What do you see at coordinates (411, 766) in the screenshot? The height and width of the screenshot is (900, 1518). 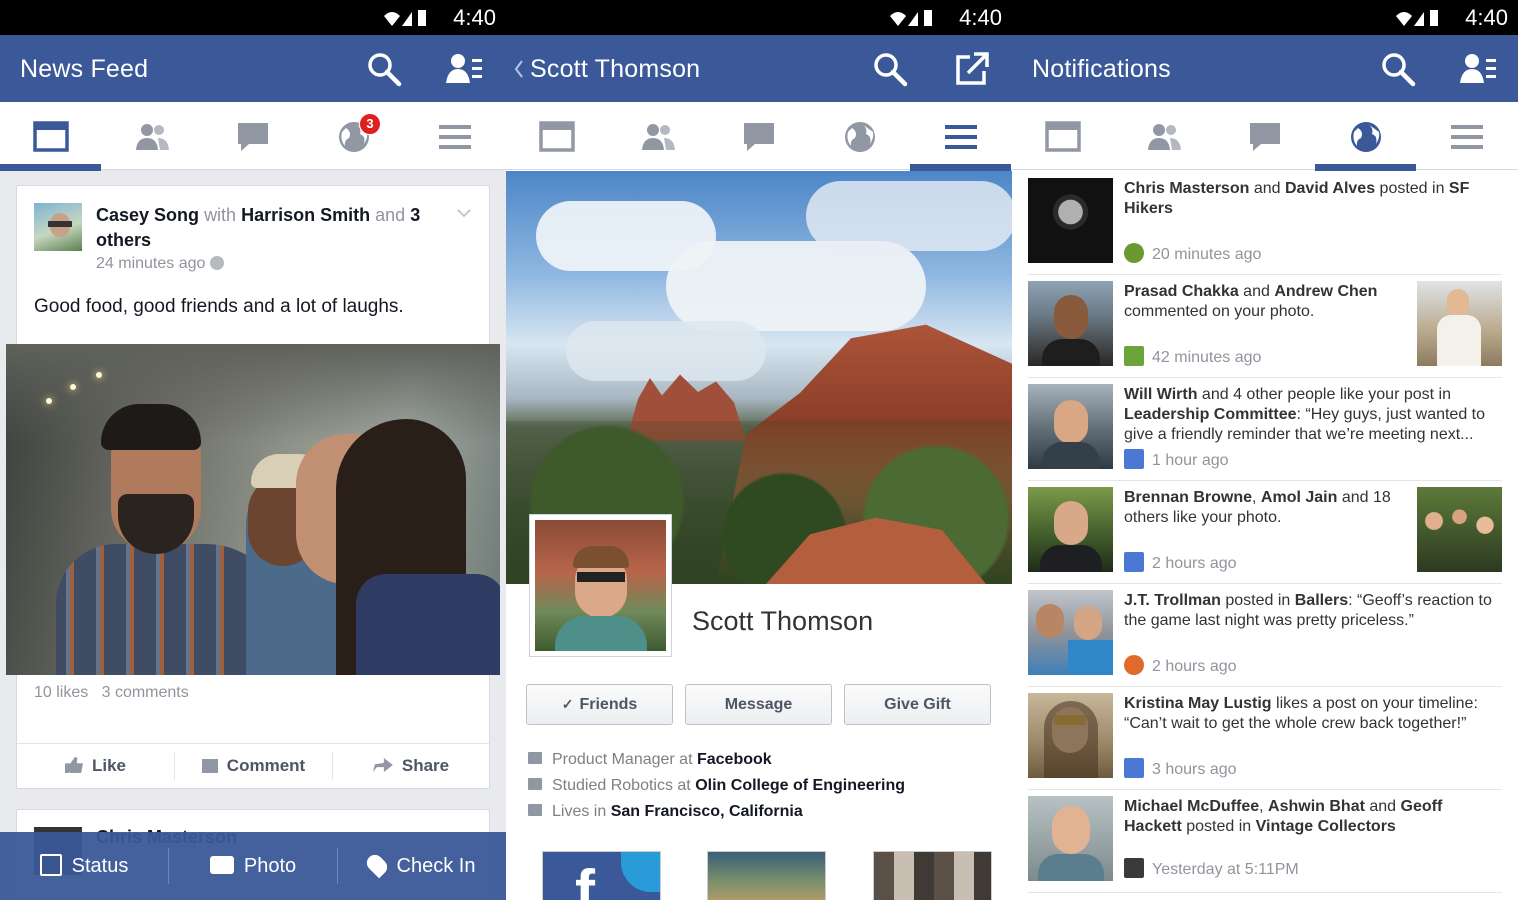 I see `share-button: Share` at bounding box center [411, 766].